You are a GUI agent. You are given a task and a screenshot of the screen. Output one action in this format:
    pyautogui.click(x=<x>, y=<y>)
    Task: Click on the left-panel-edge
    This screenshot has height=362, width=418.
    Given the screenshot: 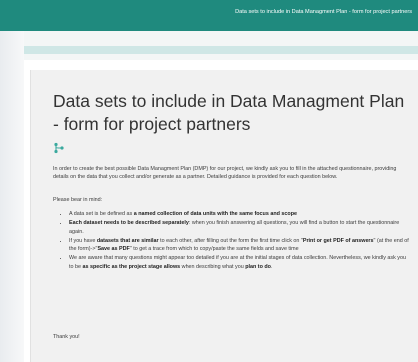 What is the action you would take?
    pyautogui.click(x=12, y=196)
    